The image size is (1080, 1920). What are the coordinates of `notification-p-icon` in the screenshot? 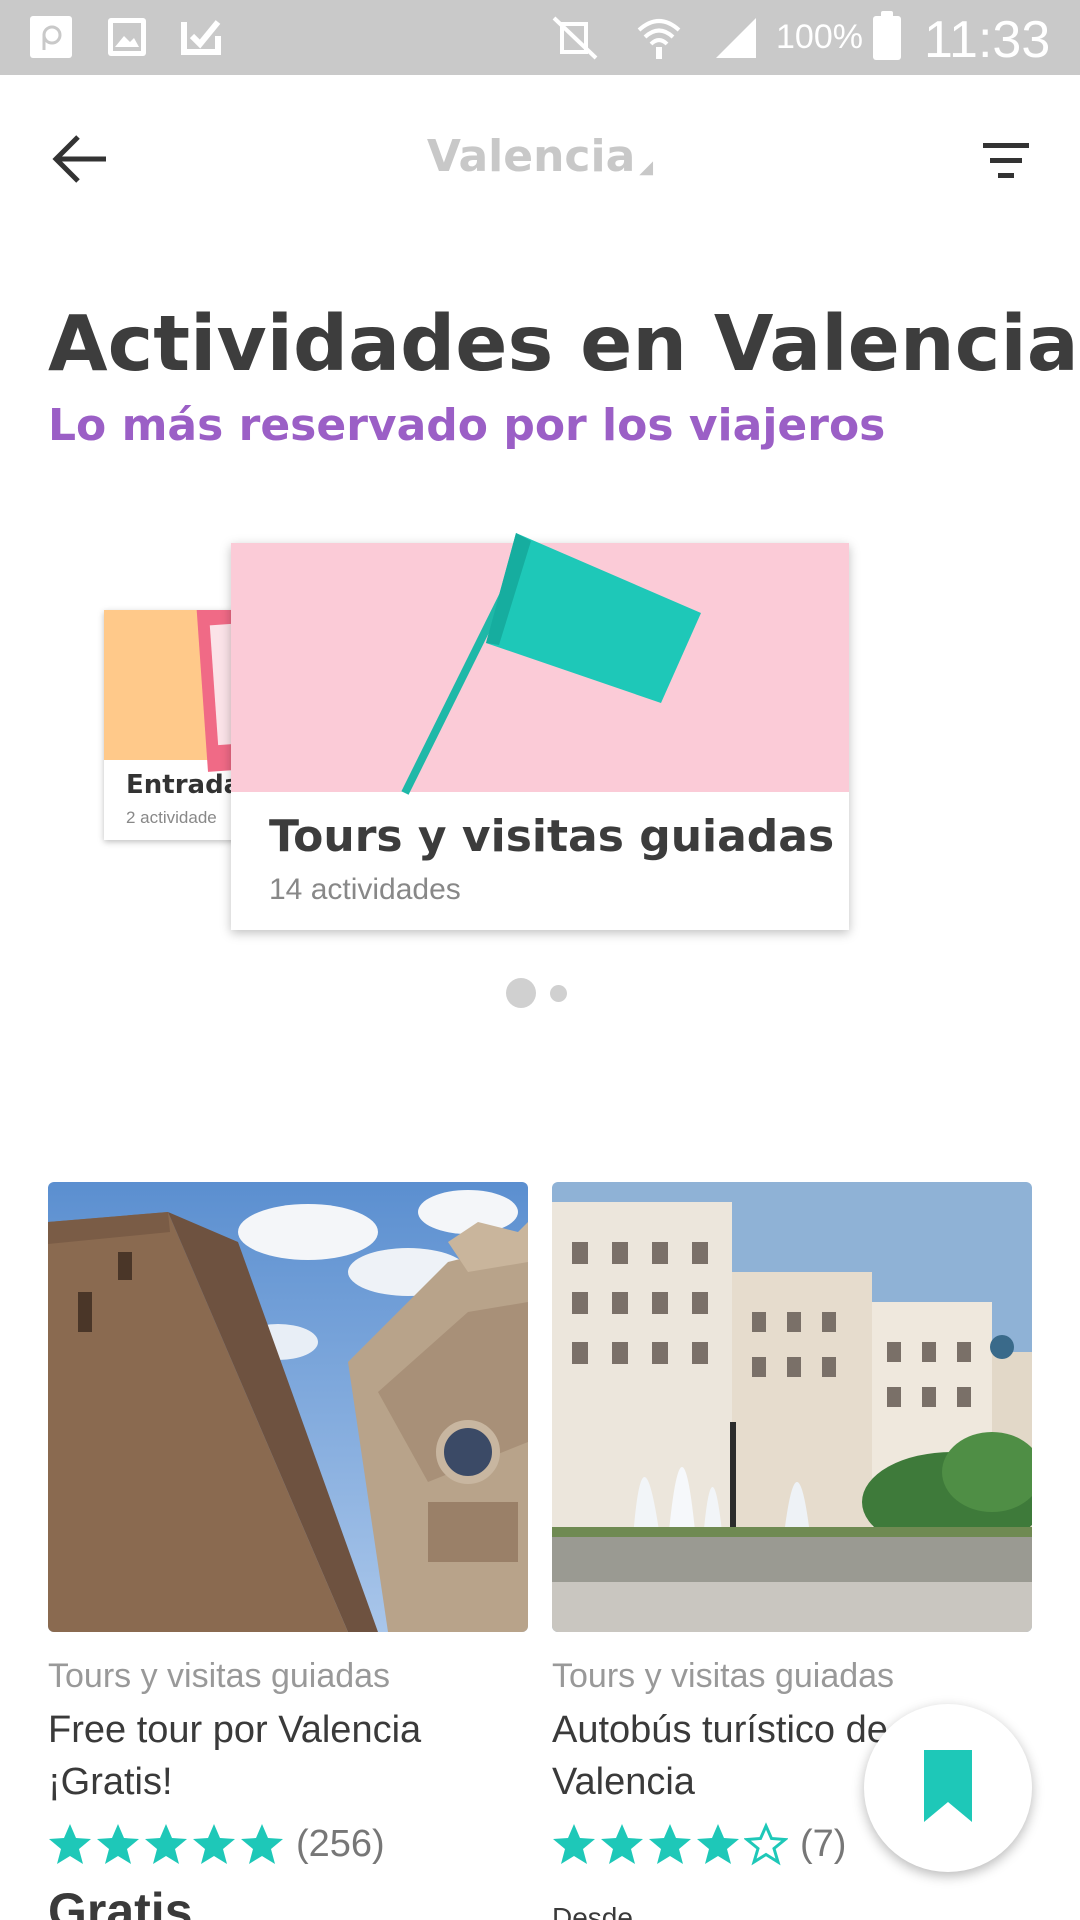 It's located at (51, 37).